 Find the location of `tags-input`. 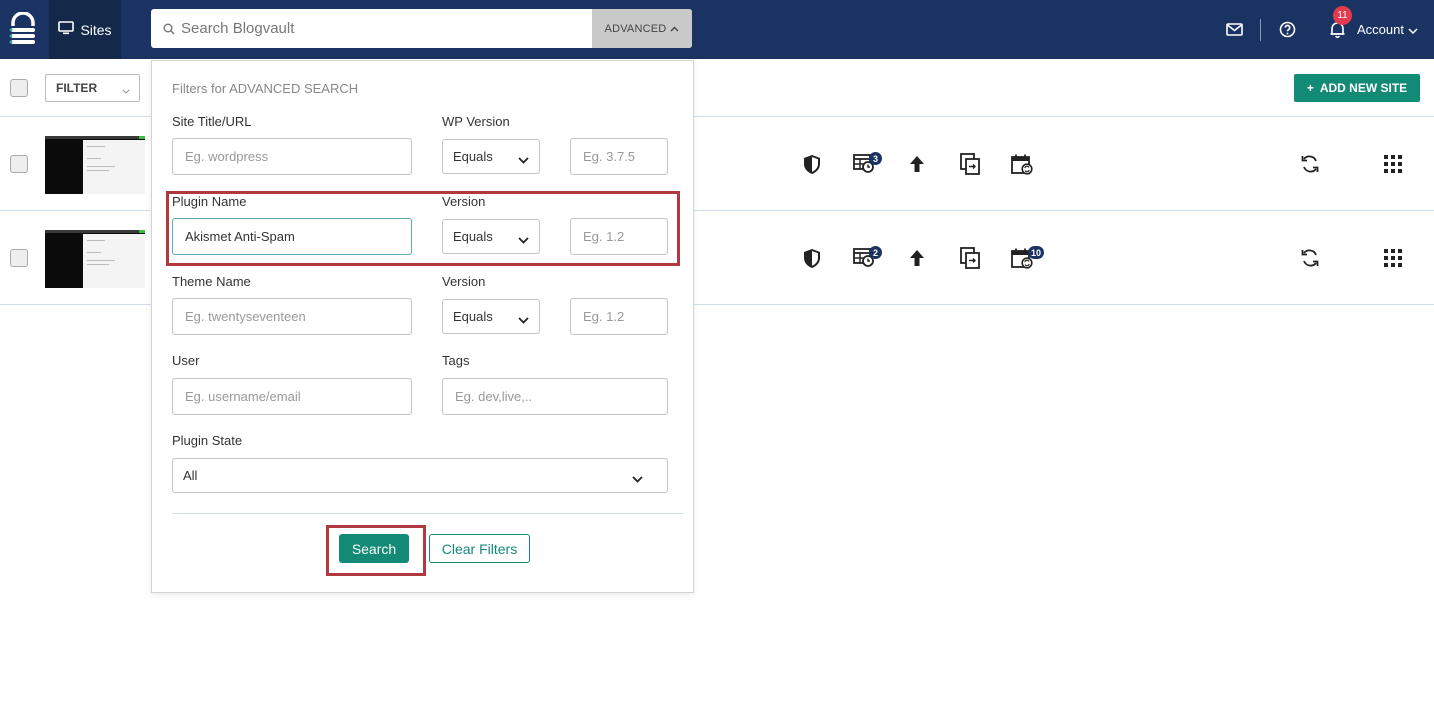

tags-input is located at coordinates (555, 396).